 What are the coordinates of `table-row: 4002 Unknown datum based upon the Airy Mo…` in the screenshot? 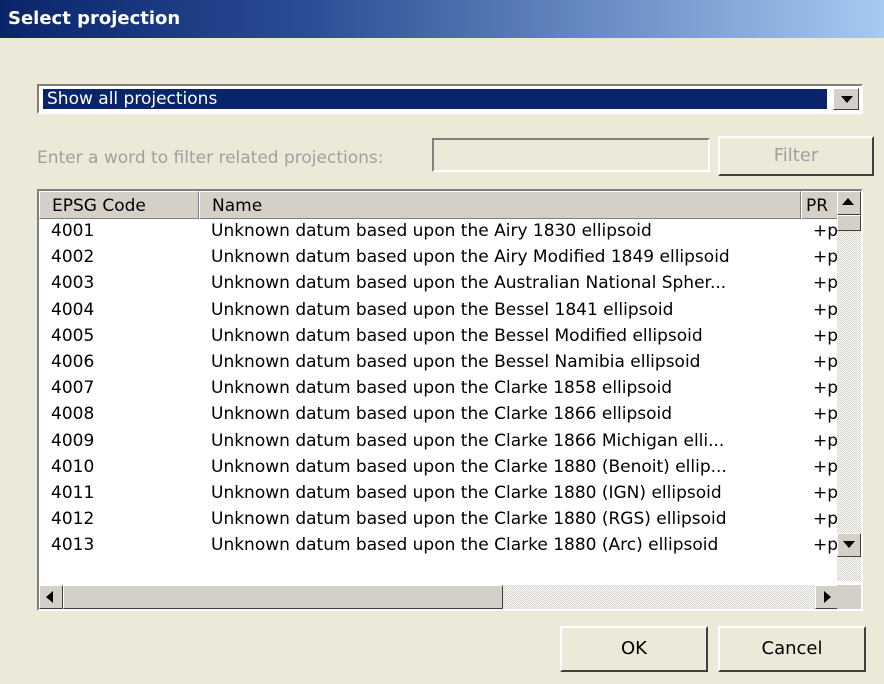 It's located at (439, 257).